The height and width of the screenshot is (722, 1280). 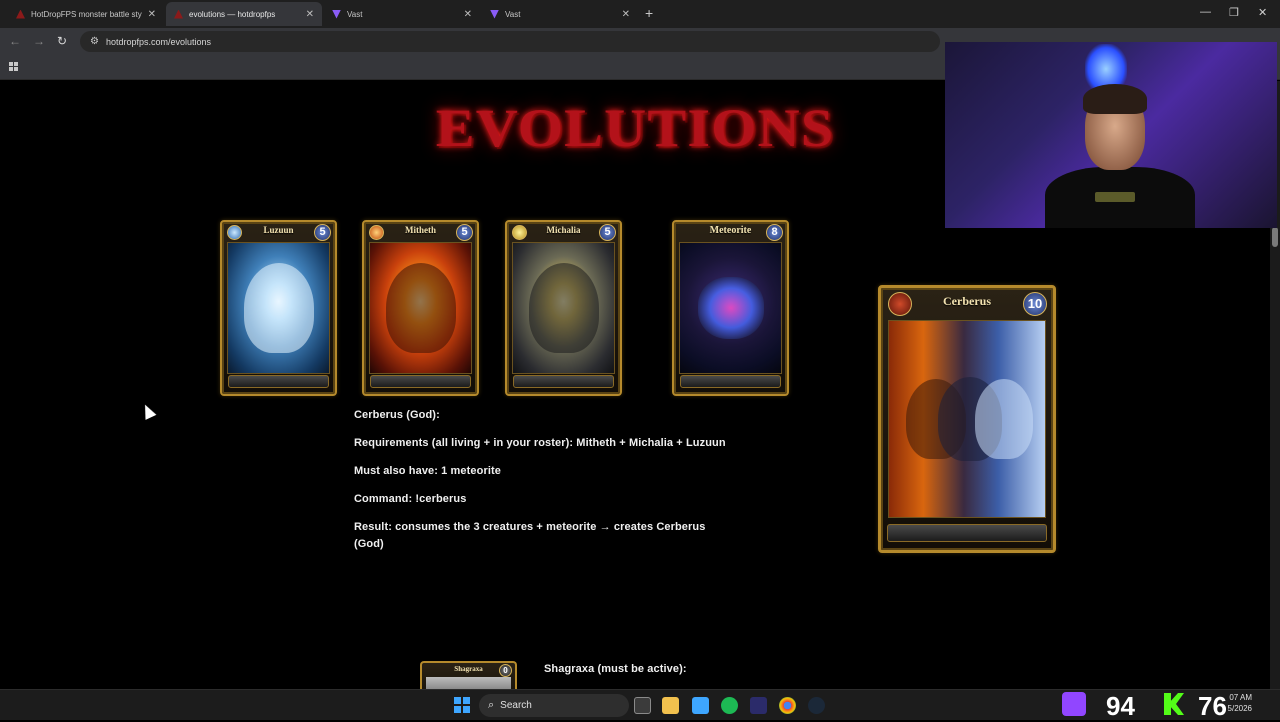 What do you see at coordinates (1115, 99) in the screenshot?
I see `streamer-hair` at bounding box center [1115, 99].